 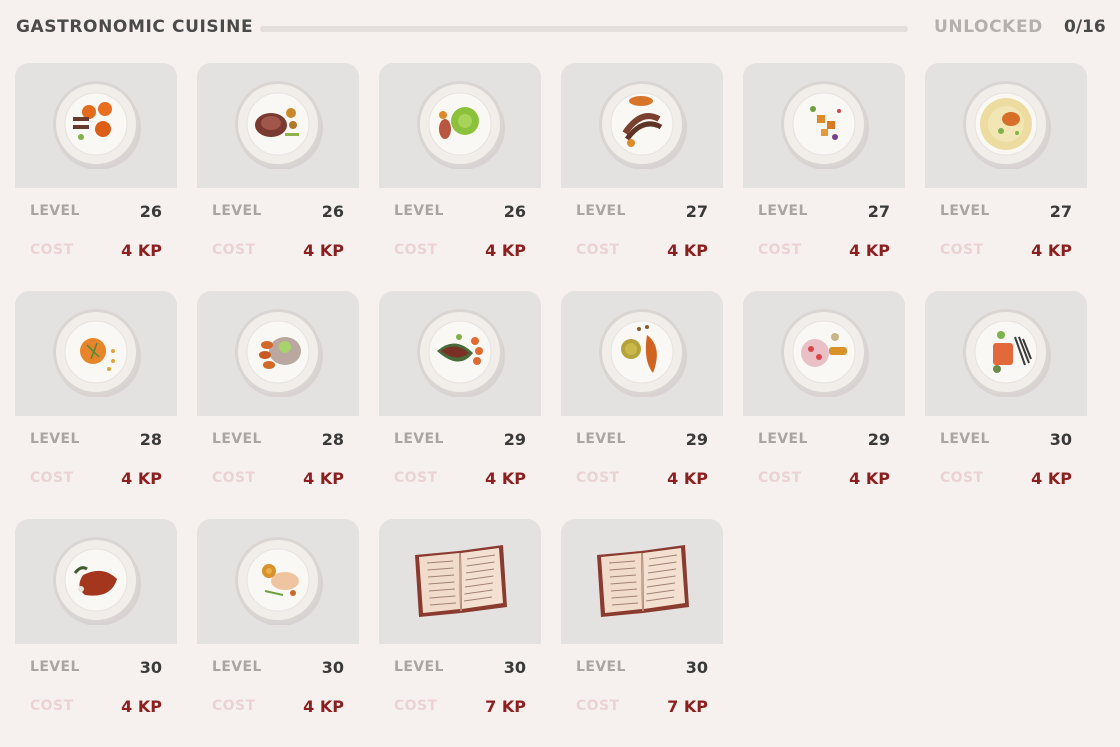 I want to click on recipe-book-icon, so click(x=460, y=581).